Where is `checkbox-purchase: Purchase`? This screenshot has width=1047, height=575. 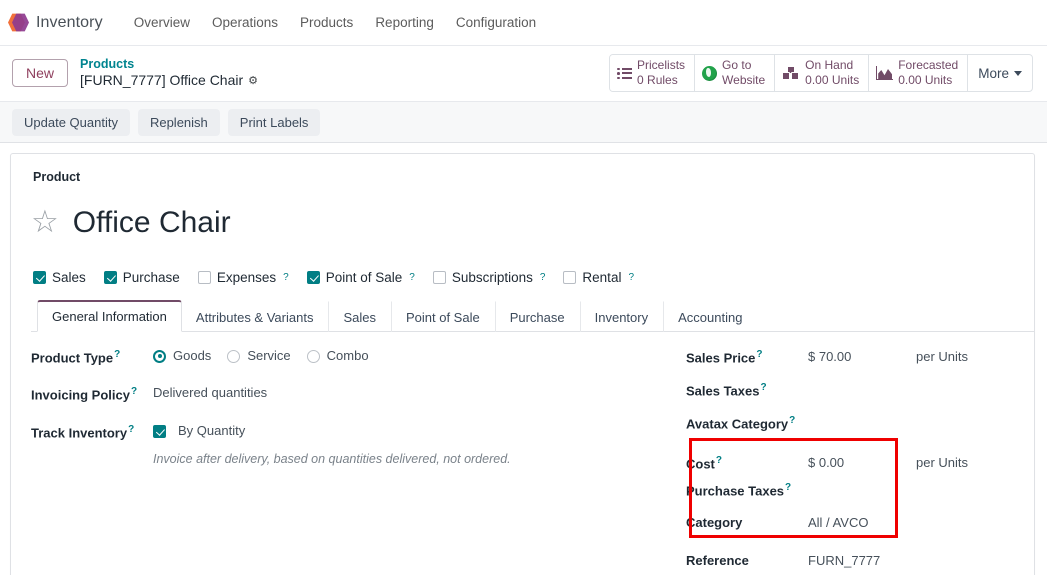 checkbox-purchase: Purchase is located at coordinates (141, 277).